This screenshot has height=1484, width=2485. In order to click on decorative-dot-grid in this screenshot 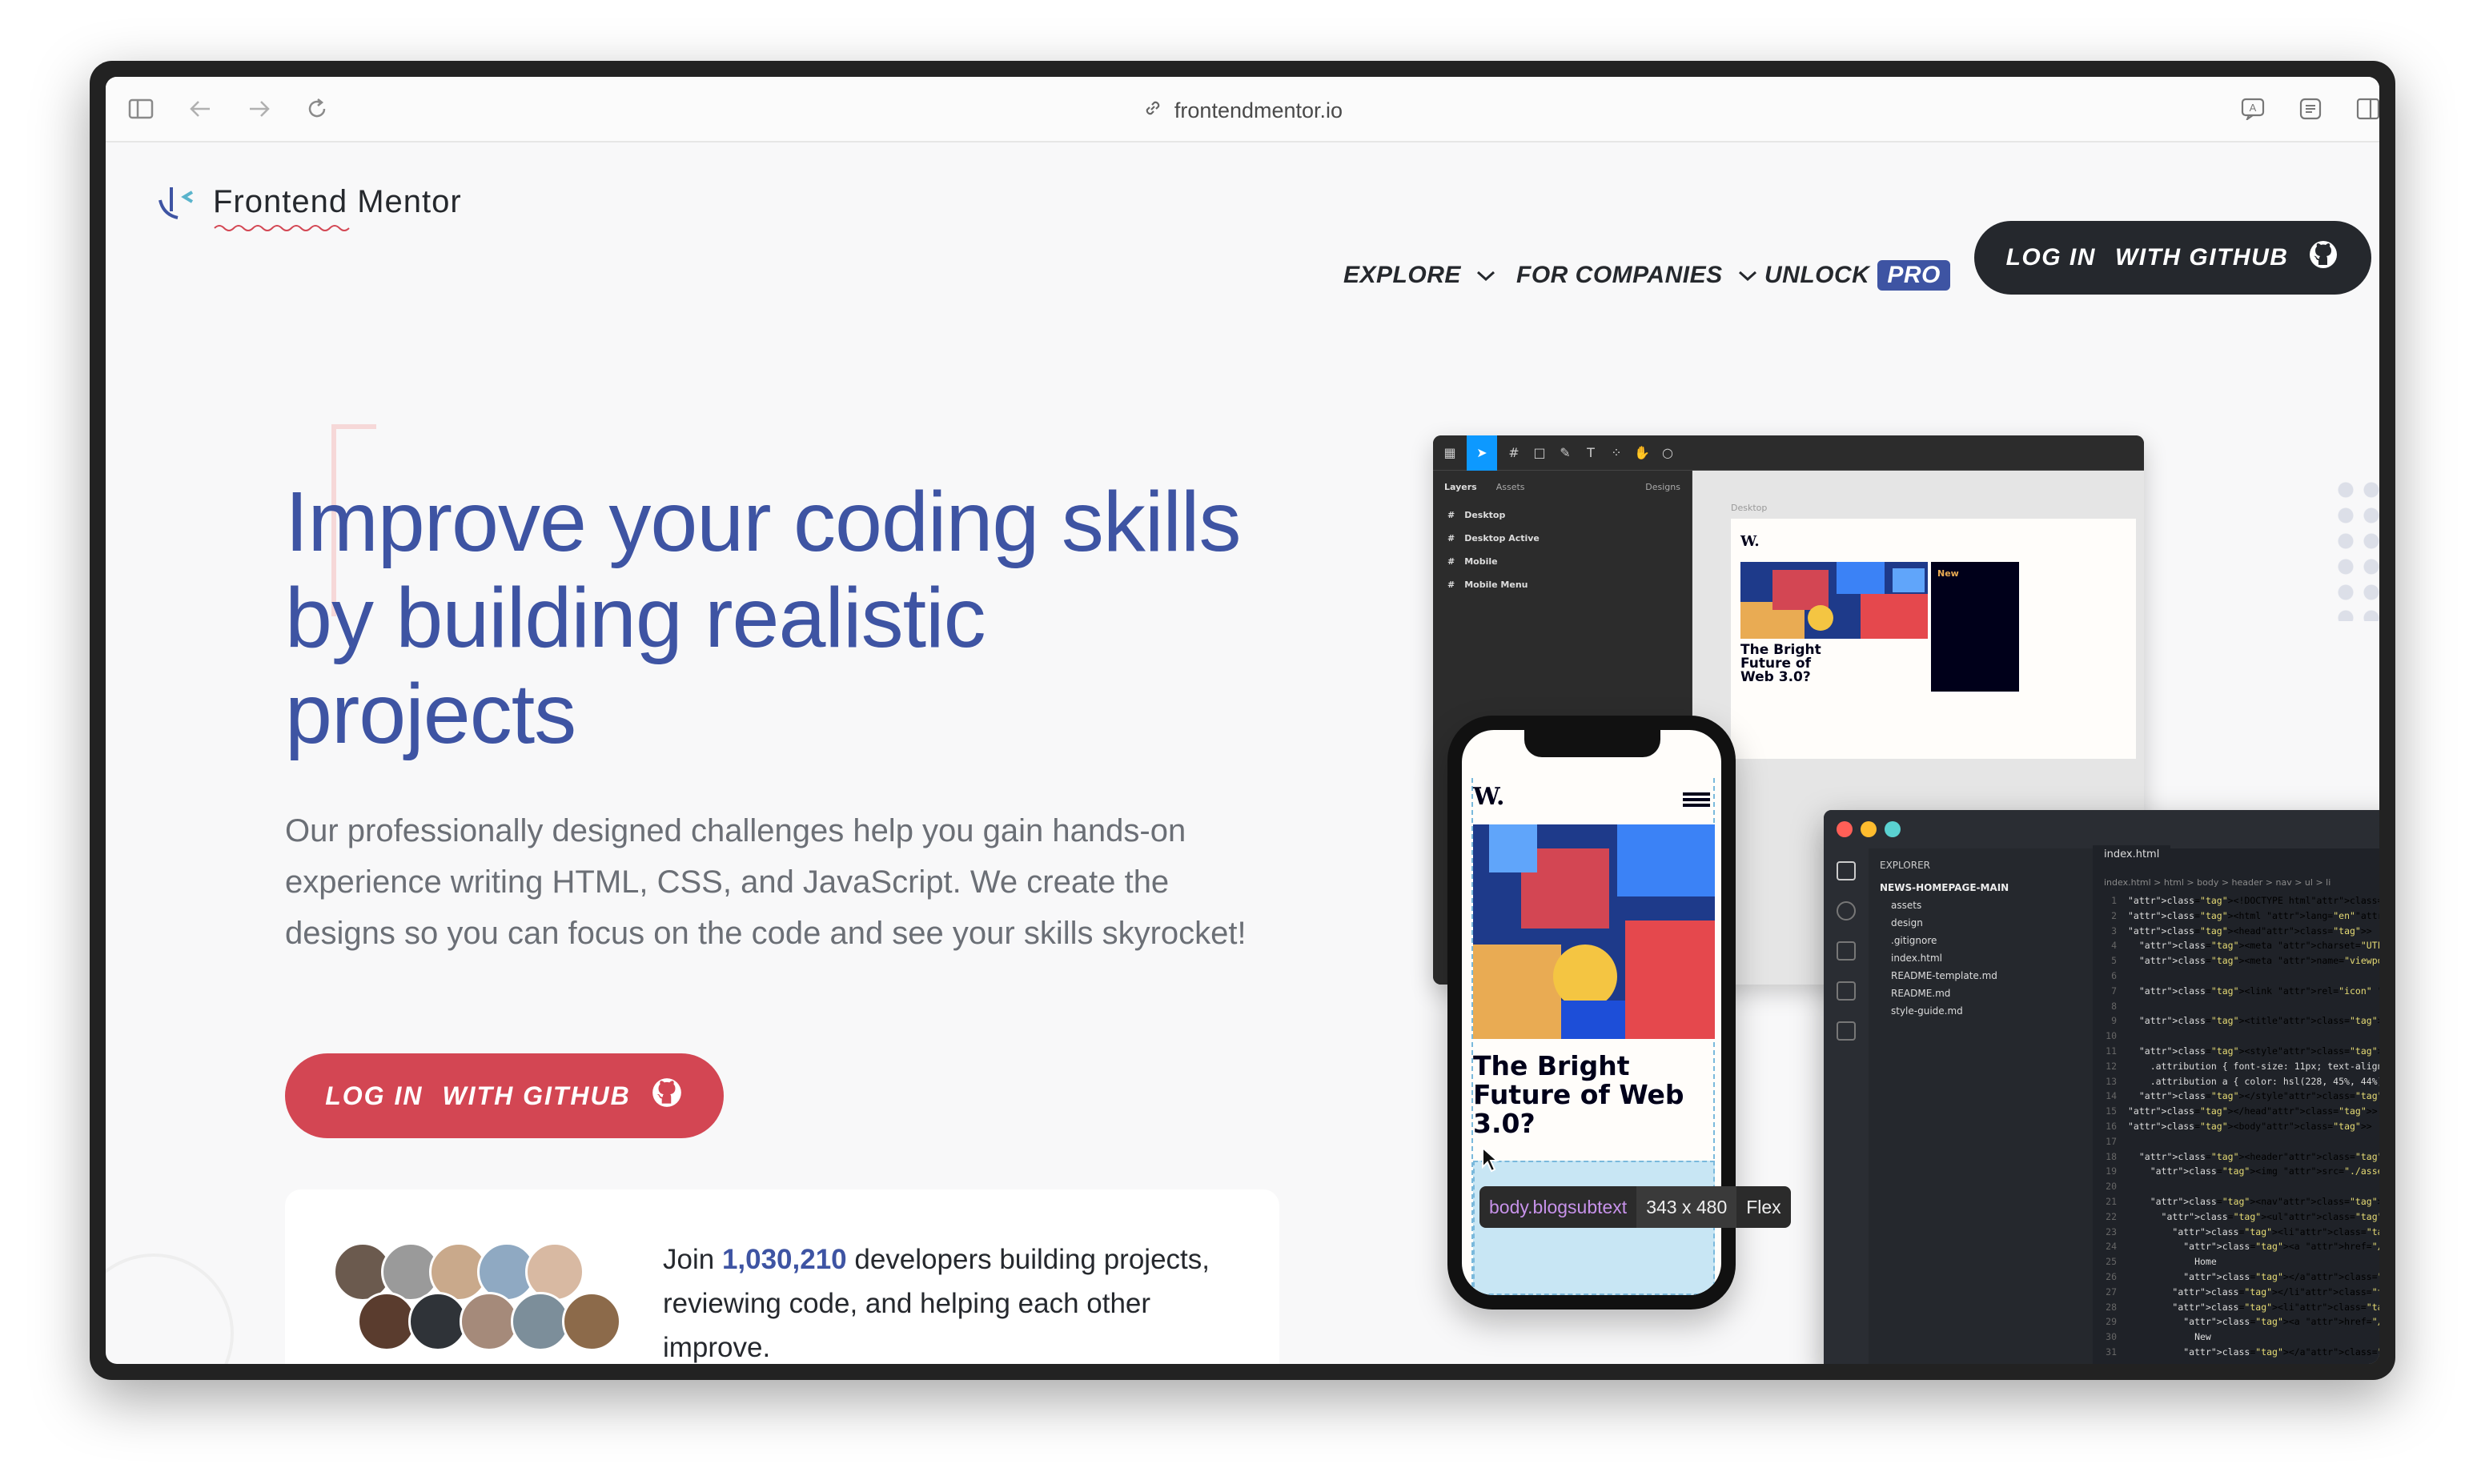, I will do `click(2356, 549)`.